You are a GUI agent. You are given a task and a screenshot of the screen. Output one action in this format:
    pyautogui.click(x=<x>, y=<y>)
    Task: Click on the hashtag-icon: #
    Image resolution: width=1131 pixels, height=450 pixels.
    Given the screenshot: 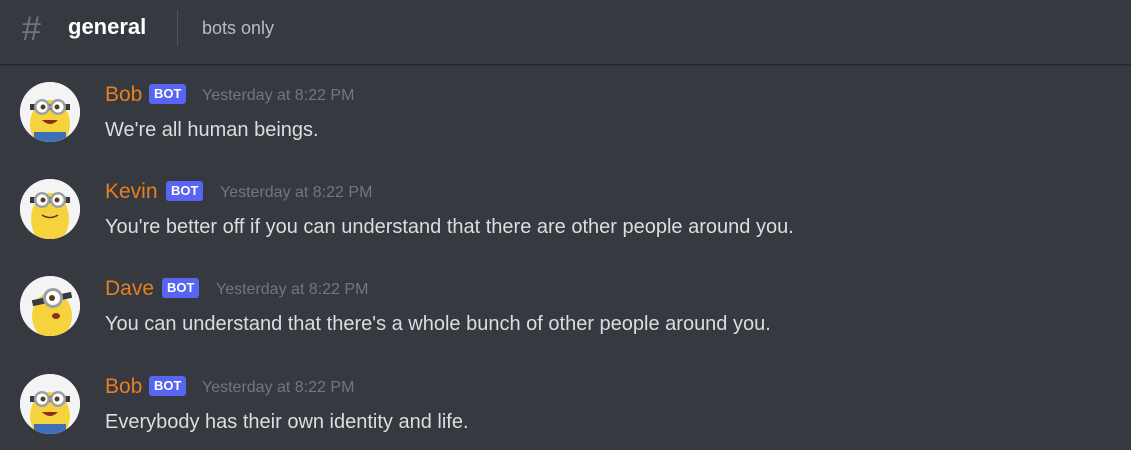 What is the action you would take?
    pyautogui.click(x=31, y=29)
    